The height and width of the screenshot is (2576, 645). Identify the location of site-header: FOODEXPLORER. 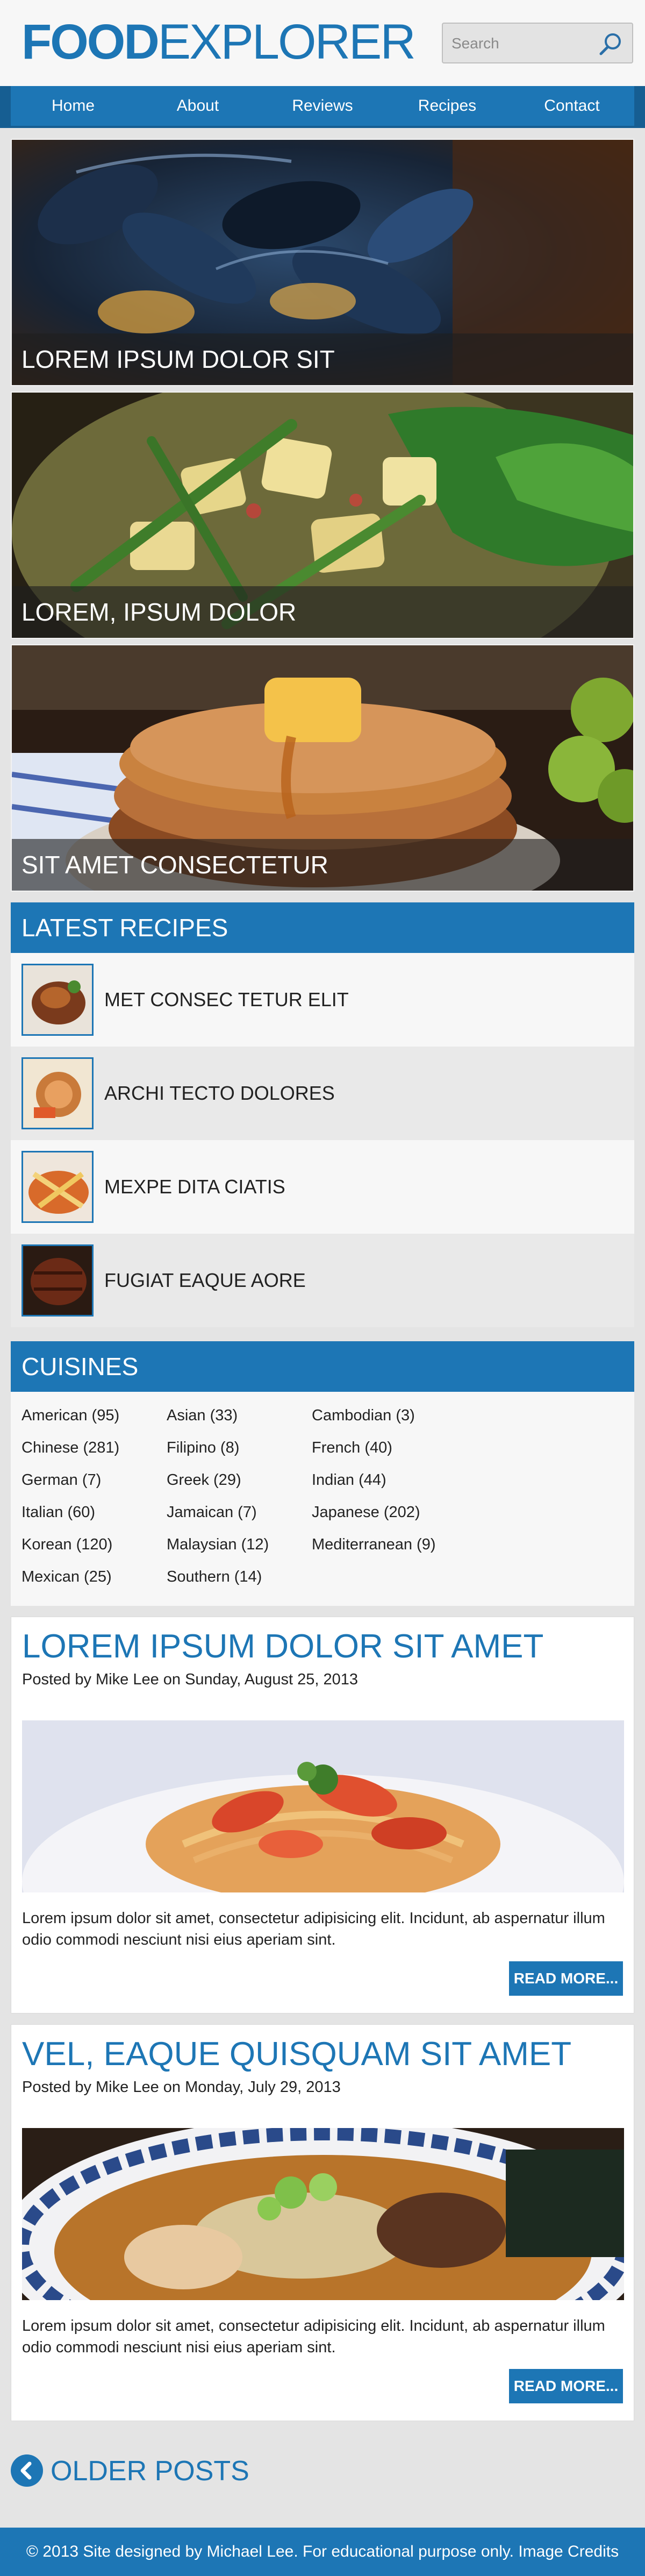
(322, 43).